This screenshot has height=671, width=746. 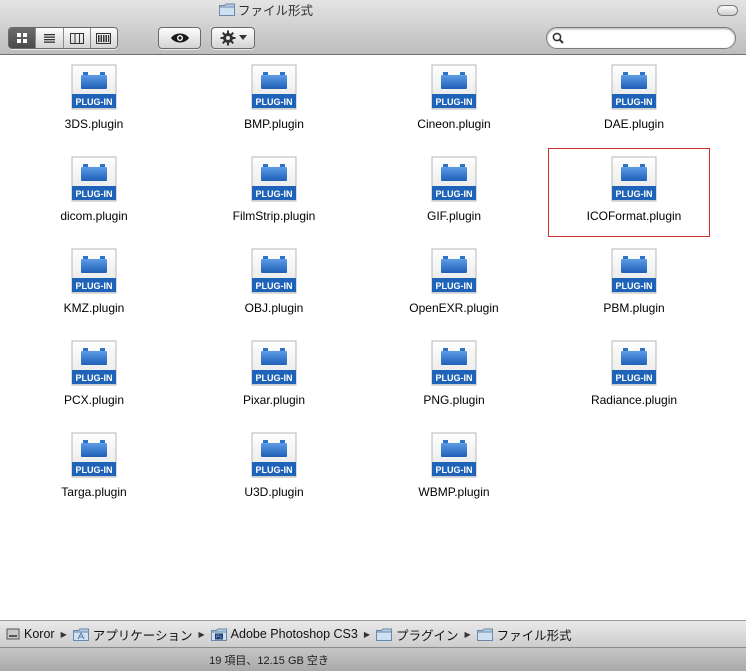 What do you see at coordinates (94, 476) in the screenshot?
I see `file-item: PLUG-IN Targa.plugin` at bounding box center [94, 476].